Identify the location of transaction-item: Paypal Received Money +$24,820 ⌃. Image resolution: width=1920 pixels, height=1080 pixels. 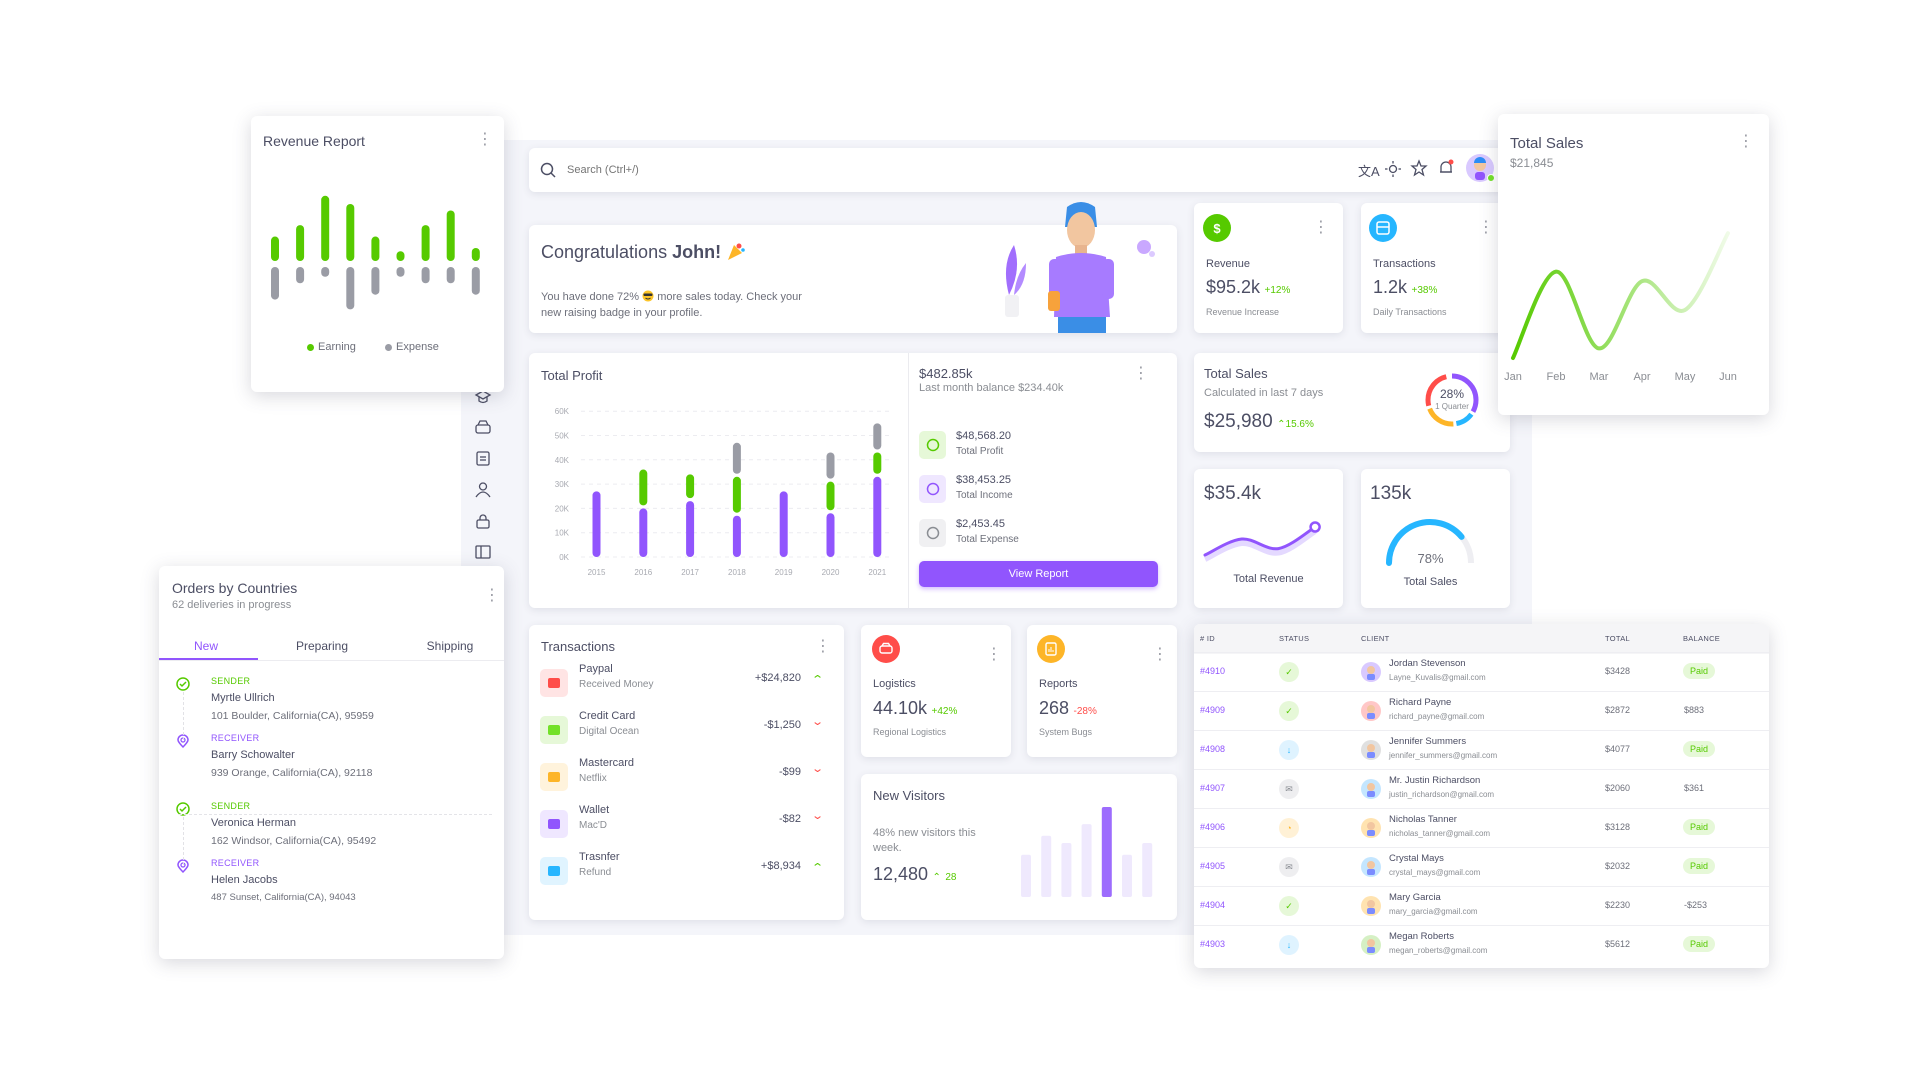
(686, 686).